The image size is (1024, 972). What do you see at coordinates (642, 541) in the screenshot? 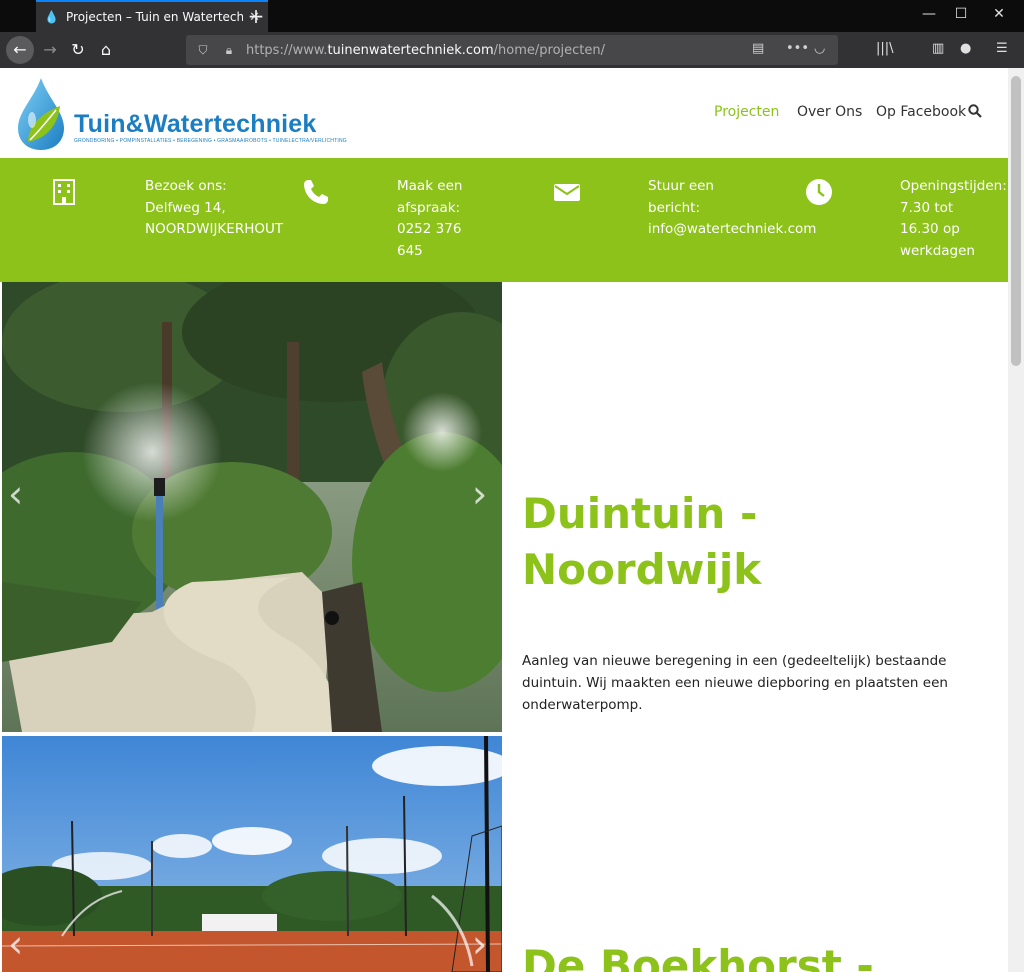
I see `project-title-duintuin: Duintuin - Noordwijk` at bounding box center [642, 541].